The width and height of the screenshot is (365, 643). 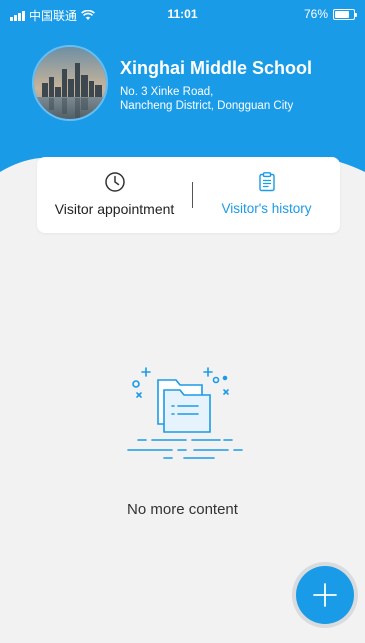 I want to click on empty-folder-icon, so click(x=185, y=413).